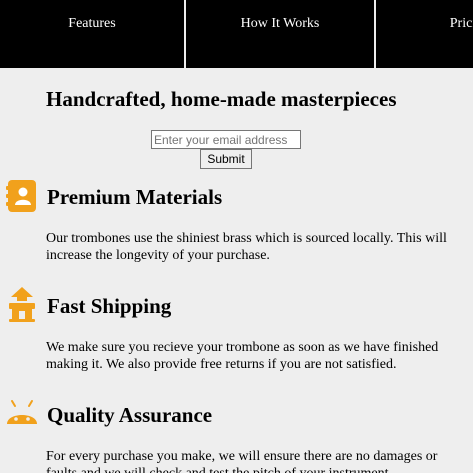 This screenshot has width=473, height=473. I want to click on nav-link-features: Features, so click(92, 34).